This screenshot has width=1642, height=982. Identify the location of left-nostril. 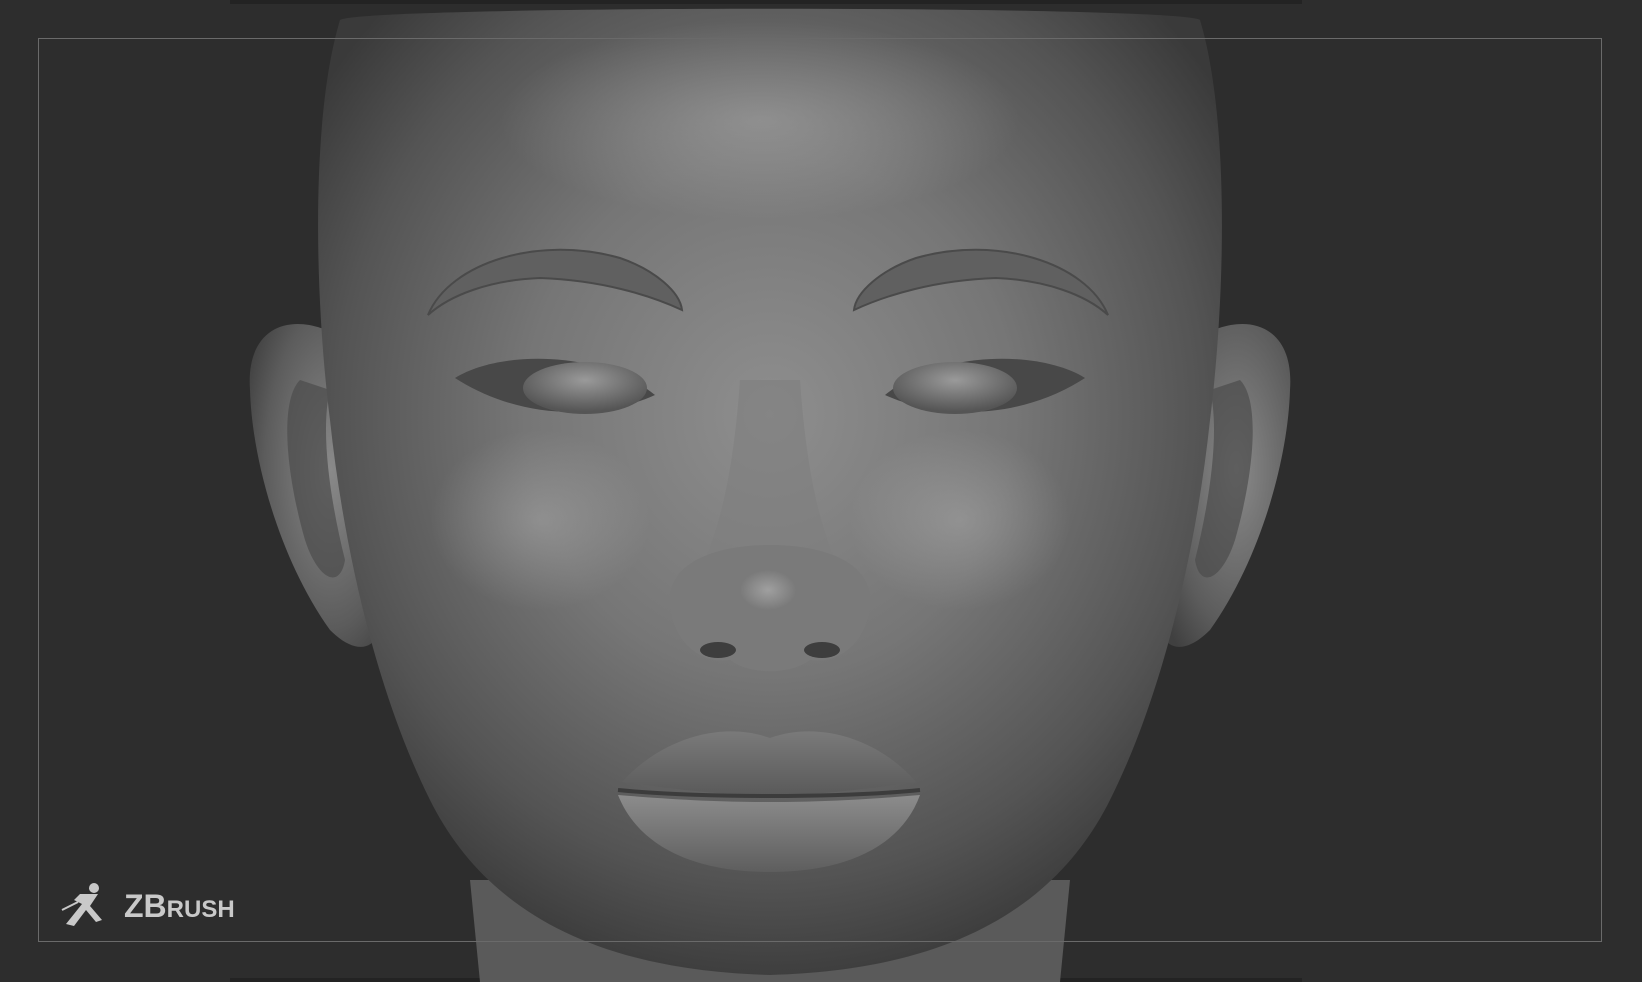
(718, 650).